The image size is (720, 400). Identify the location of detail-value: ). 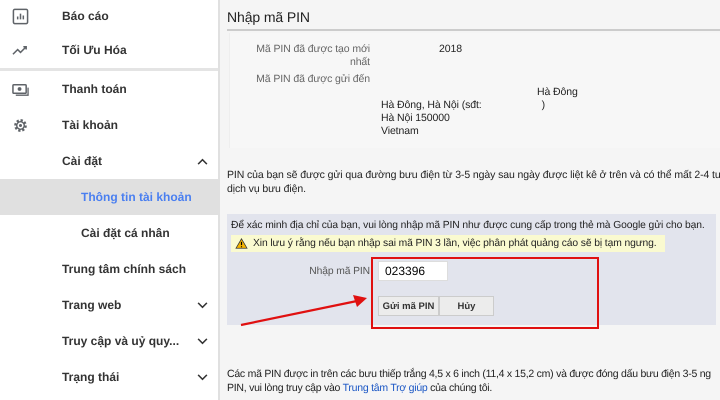
(544, 105).